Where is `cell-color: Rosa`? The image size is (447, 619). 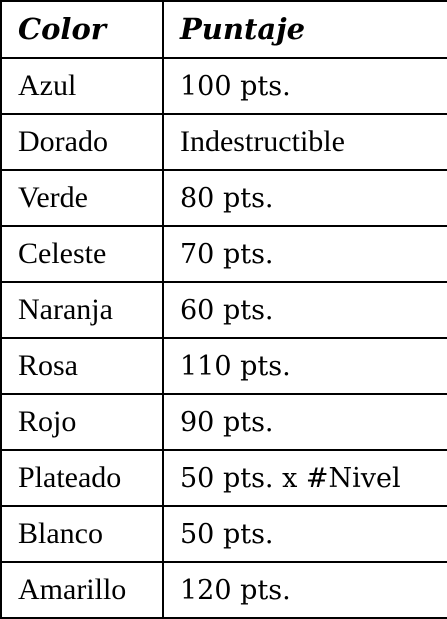
cell-color: Rosa is located at coordinates (82, 366).